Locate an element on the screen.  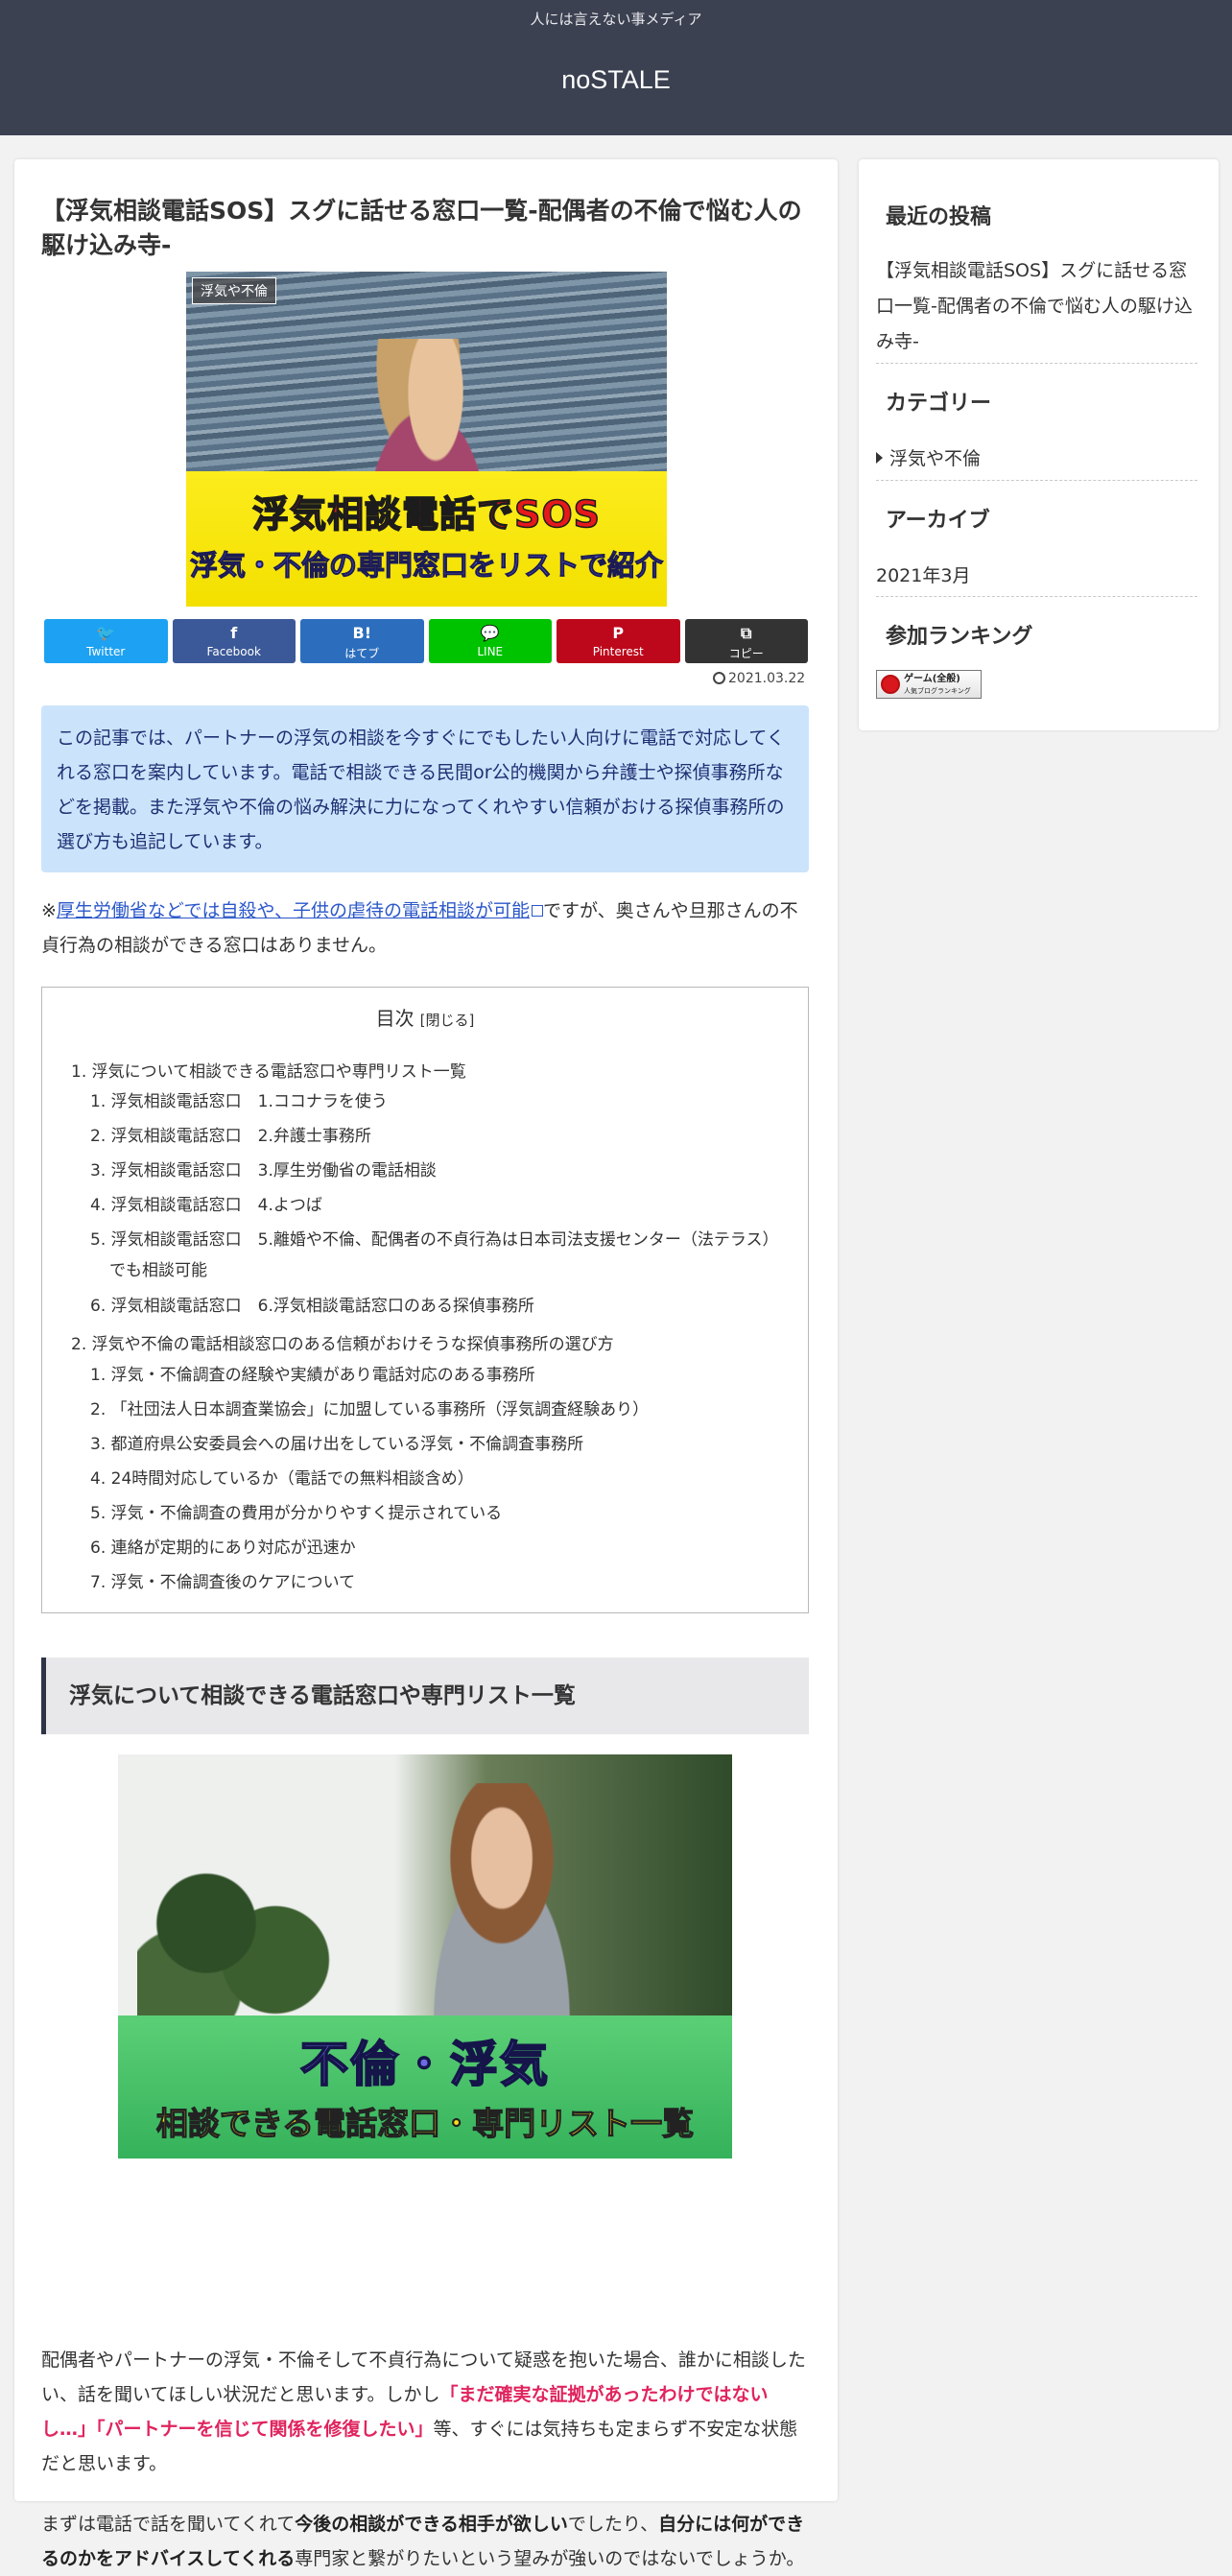
toc-item: 6. 連絡が定期的にあり対応が迅速か is located at coordinates (435, 1548).